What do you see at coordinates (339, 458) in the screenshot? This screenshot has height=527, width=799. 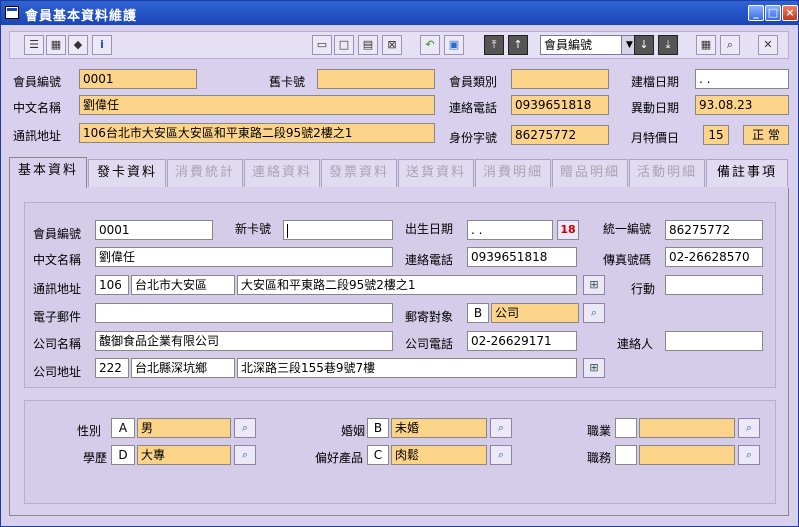 I see `preference-label: 偏好產品` at bounding box center [339, 458].